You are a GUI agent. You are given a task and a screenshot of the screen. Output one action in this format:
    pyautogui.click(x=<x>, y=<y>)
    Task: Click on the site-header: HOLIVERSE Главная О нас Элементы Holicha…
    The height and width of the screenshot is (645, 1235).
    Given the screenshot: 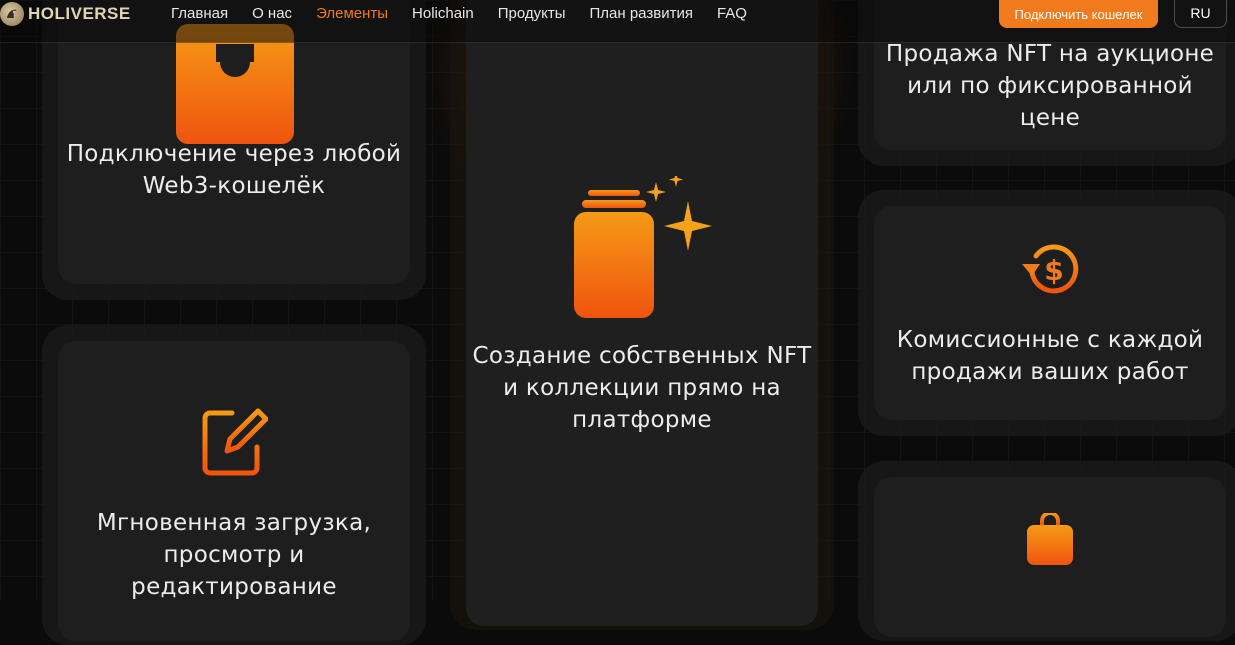 What is the action you would take?
    pyautogui.click(x=617, y=21)
    